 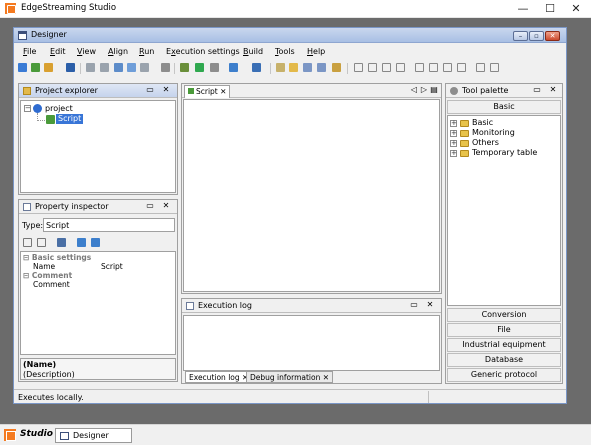 What do you see at coordinates (22, 67) in the screenshot?
I see `new-project-icon` at bounding box center [22, 67].